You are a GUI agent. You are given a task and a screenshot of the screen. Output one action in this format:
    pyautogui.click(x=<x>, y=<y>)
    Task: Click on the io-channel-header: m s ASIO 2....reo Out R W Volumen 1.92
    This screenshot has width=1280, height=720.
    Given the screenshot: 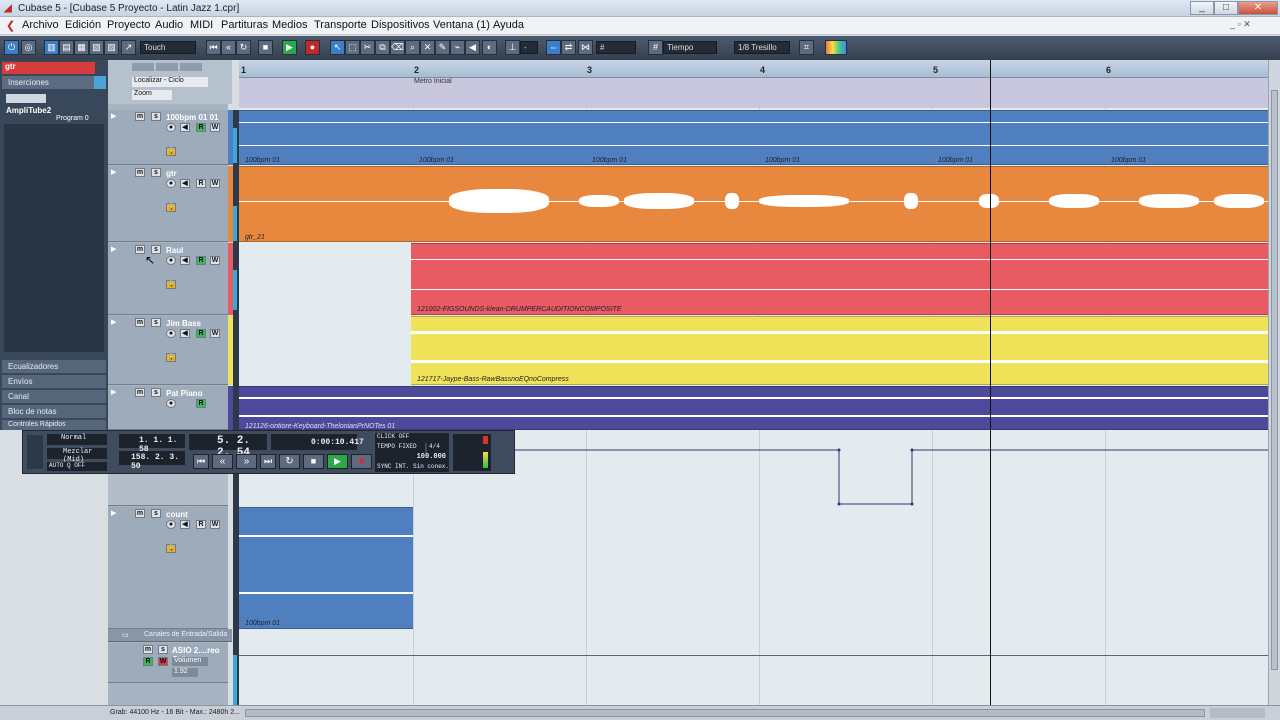 What is the action you would take?
    pyautogui.click(x=168, y=663)
    